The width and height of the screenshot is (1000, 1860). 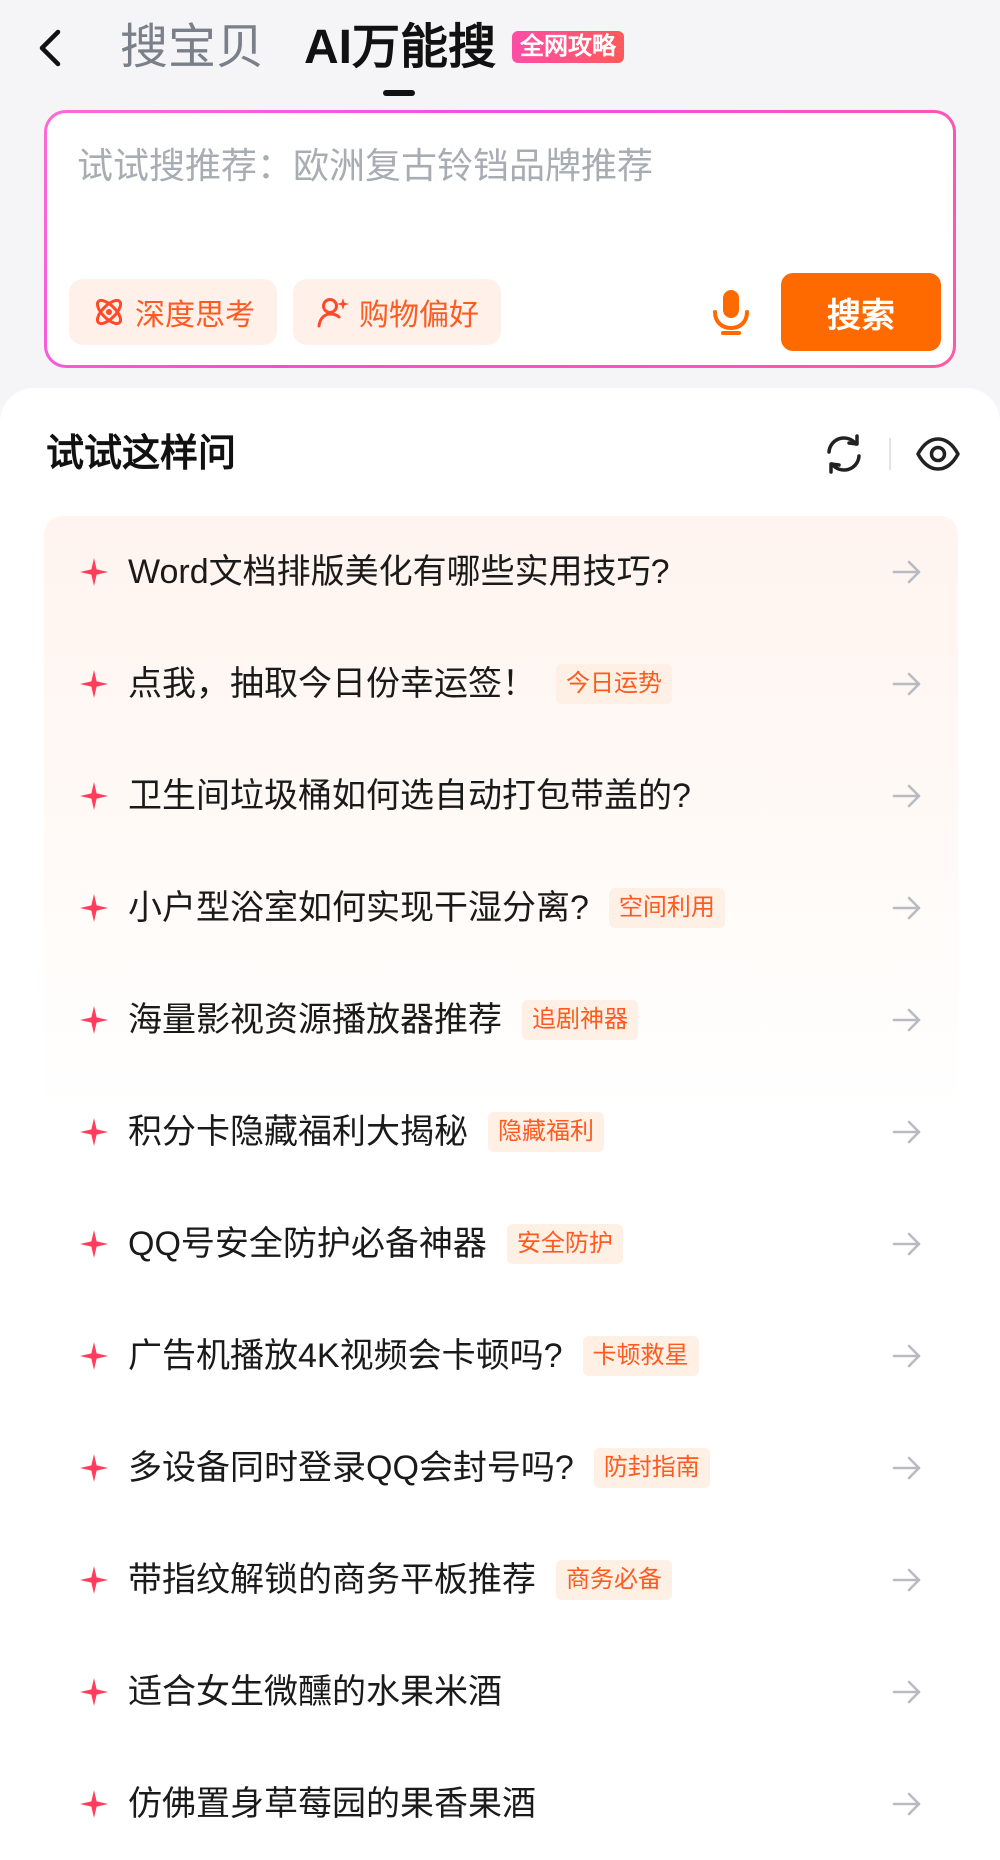 I want to click on suggestion-text-wrap: 广告机播放4K视频会卡顿吗? 卡顿救星, so click(x=413, y=1356).